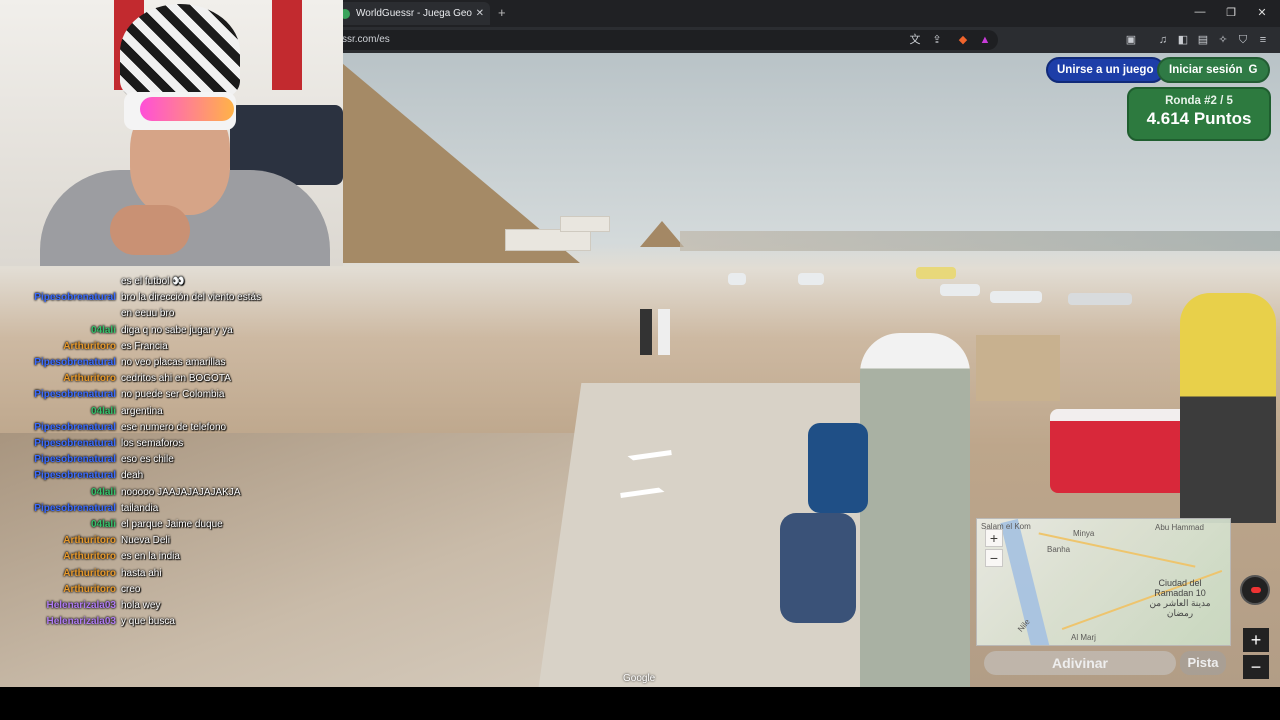 This screenshot has height=720, width=1280. Describe the element at coordinates (153, 281) in the screenshot. I see `chat-text: es el futbol 👀` at that location.